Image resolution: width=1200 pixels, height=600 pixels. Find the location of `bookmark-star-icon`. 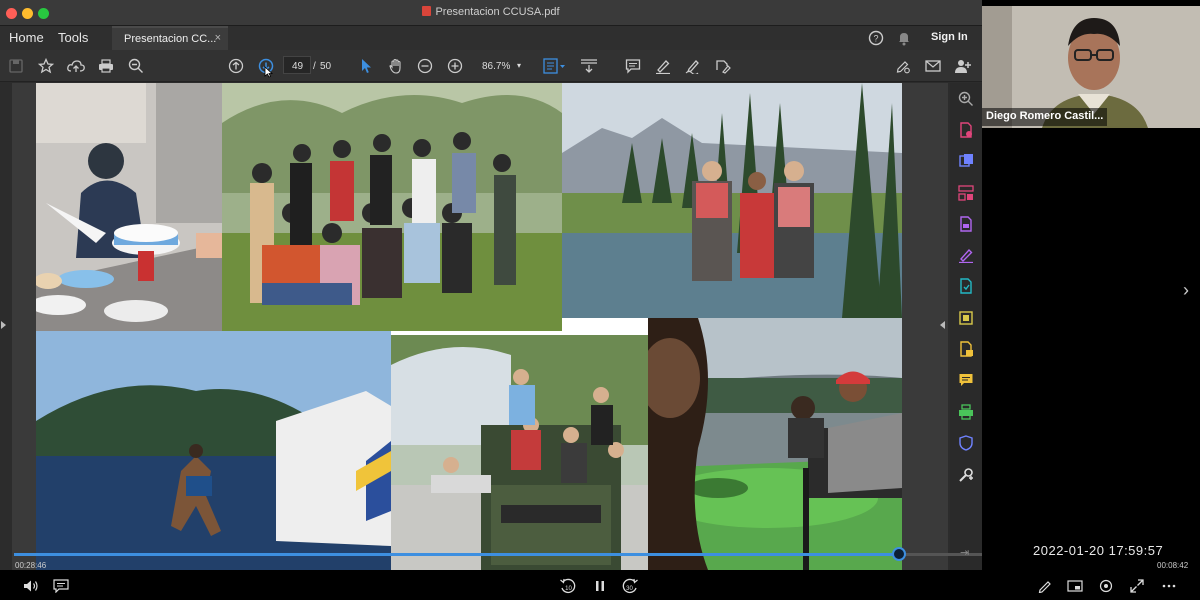

bookmark-star-icon is located at coordinates (46, 66).